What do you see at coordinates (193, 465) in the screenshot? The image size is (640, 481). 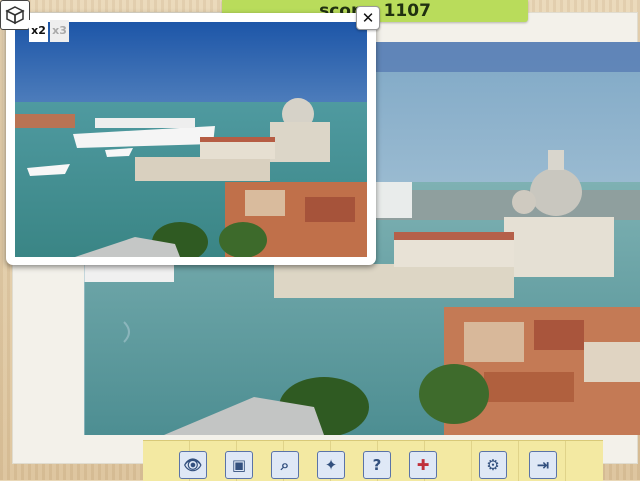 I see `eye-icon: 👁` at bounding box center [193, 465].